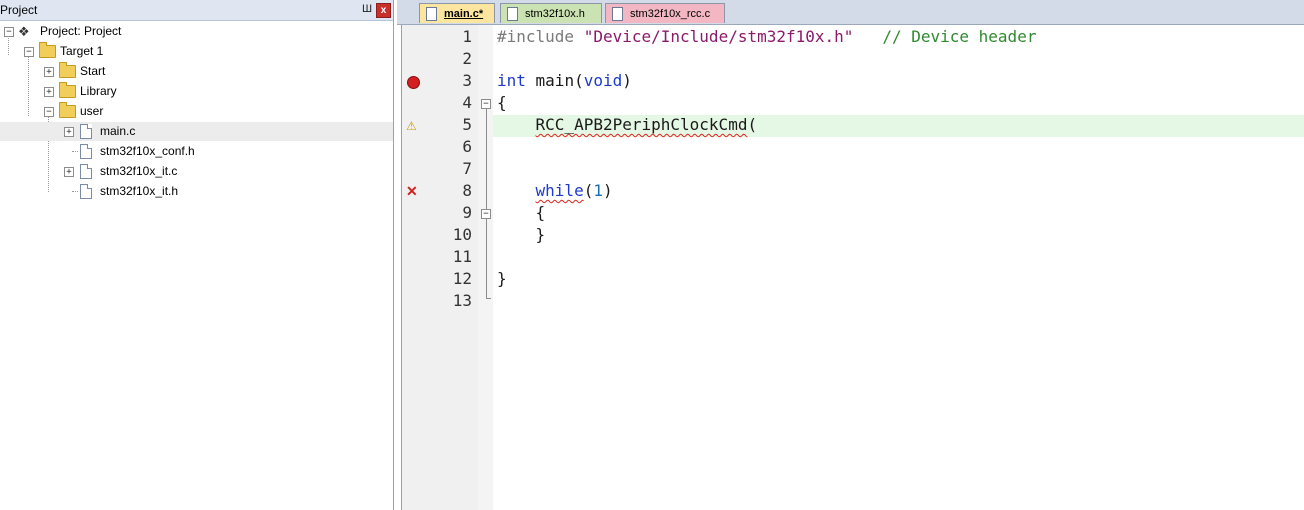  Describe the element at coordinates (196, 131) in the screenshot. I see `tree-item-file-main-c: + main.c` at that location.